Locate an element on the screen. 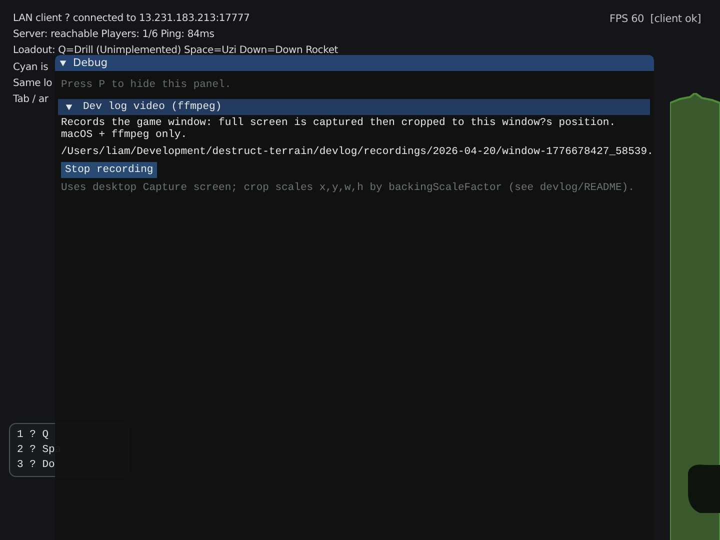 The height and width of the screenshot is (540, 720). note-text: Uses desktop Capture screen; crop scales x,y,w,h by backingScaleFactor (see devlog/README). is located at coordinates (348, 188).